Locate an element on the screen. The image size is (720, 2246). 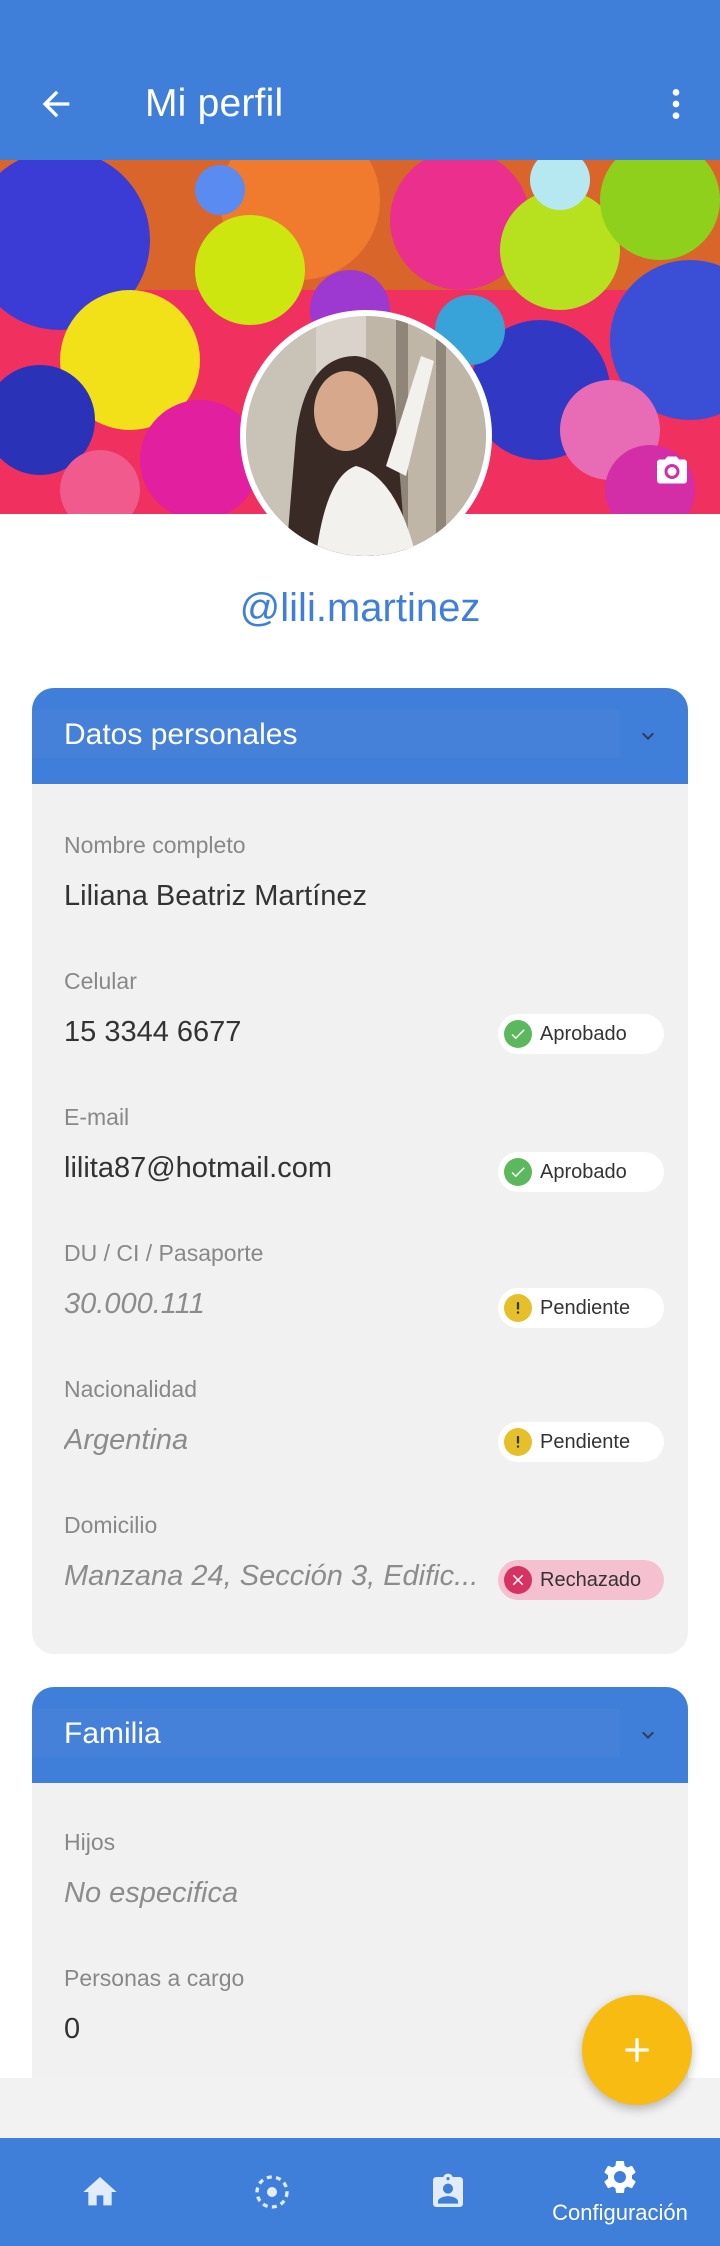
field-label: Nombre completo is located at coordinates (155, 845).